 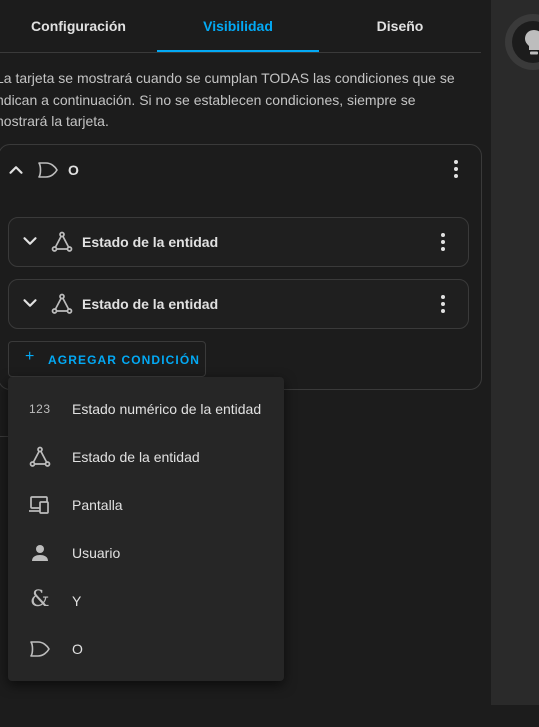 What do you see at coordinates (136, 457) in the screenshot?
I see `menu-item-label: Estado de la entidad` at bounding box center [136, 457].